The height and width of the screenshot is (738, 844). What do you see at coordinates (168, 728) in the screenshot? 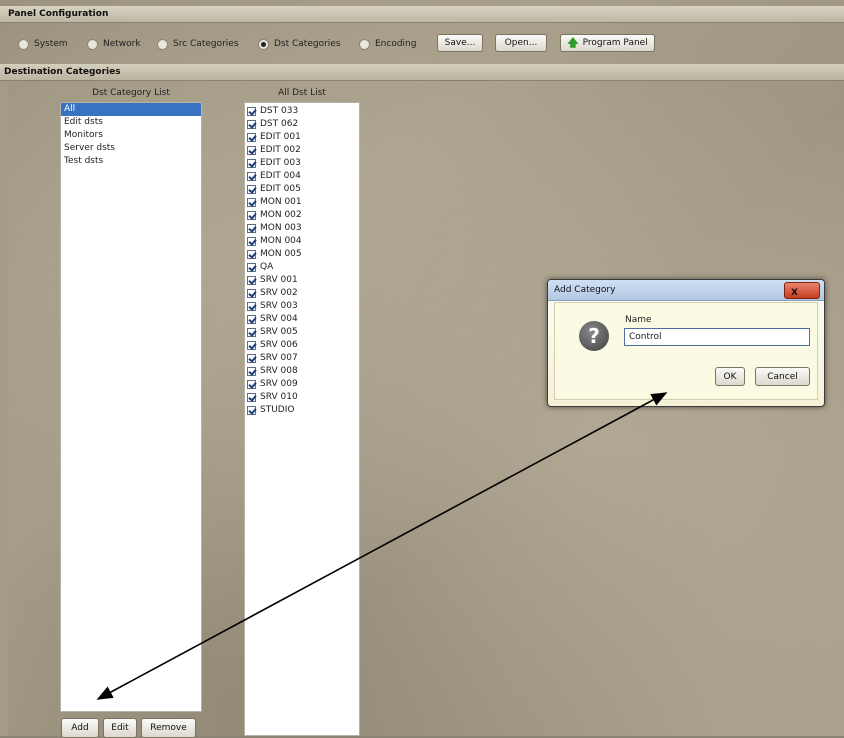
I see `remove-button: Remove` at bounding box center [168, 728].